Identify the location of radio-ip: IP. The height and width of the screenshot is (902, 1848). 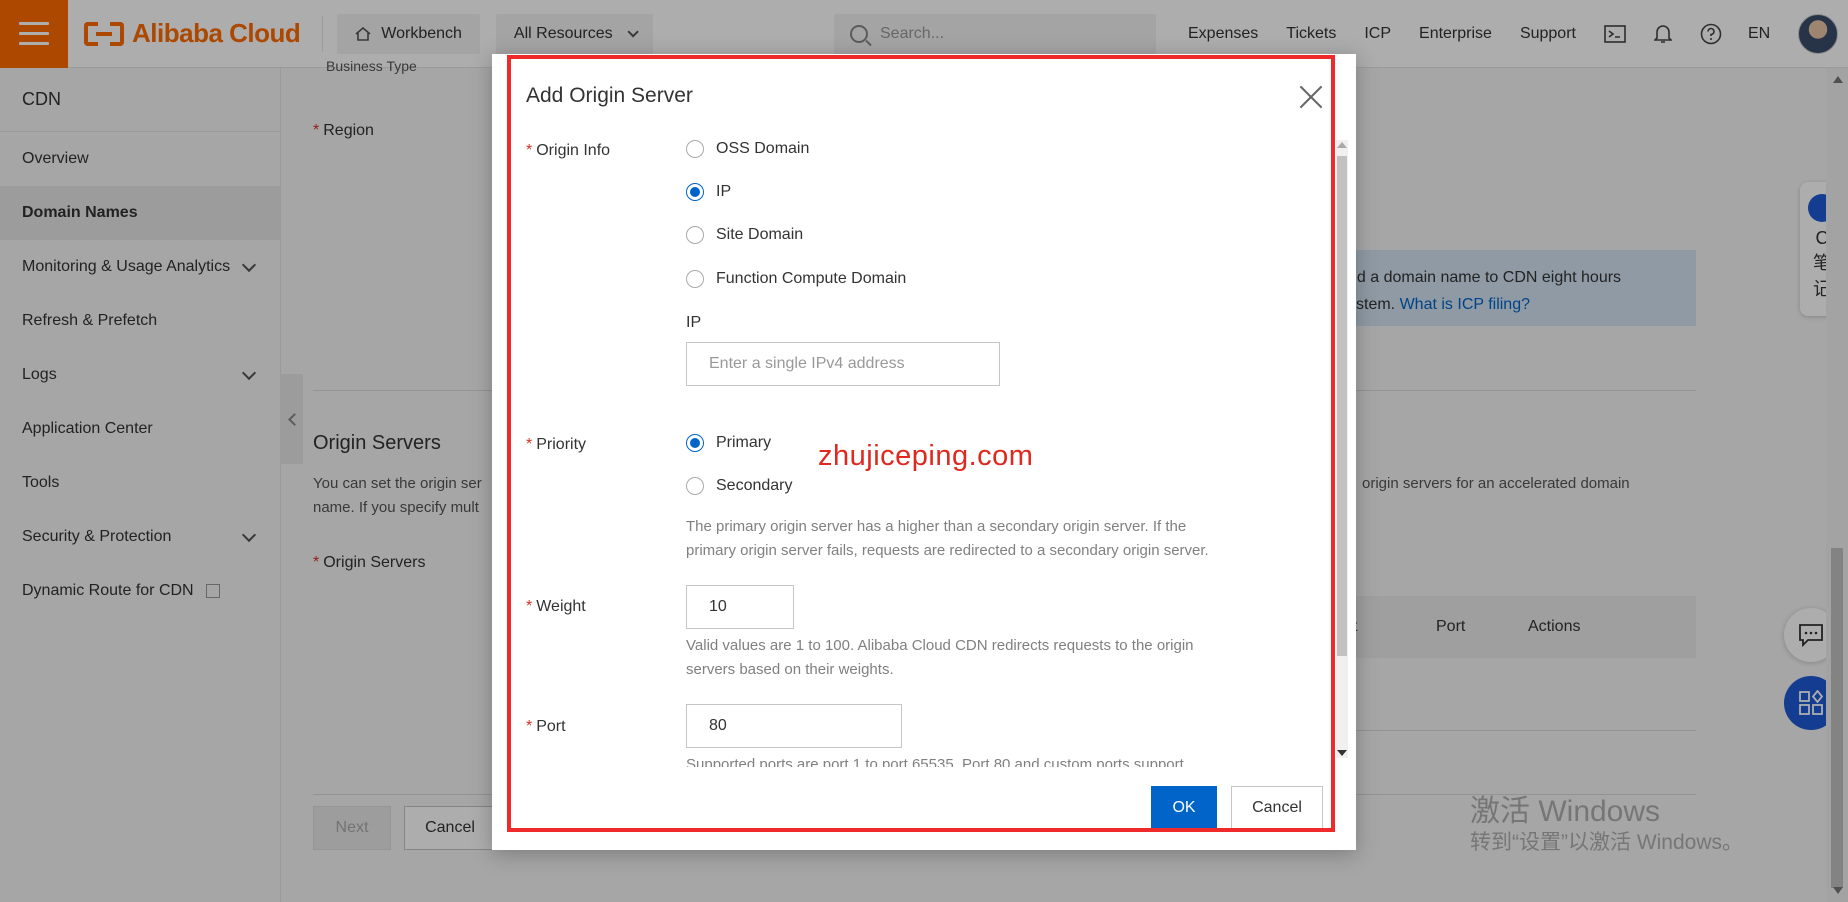
(708, 192).